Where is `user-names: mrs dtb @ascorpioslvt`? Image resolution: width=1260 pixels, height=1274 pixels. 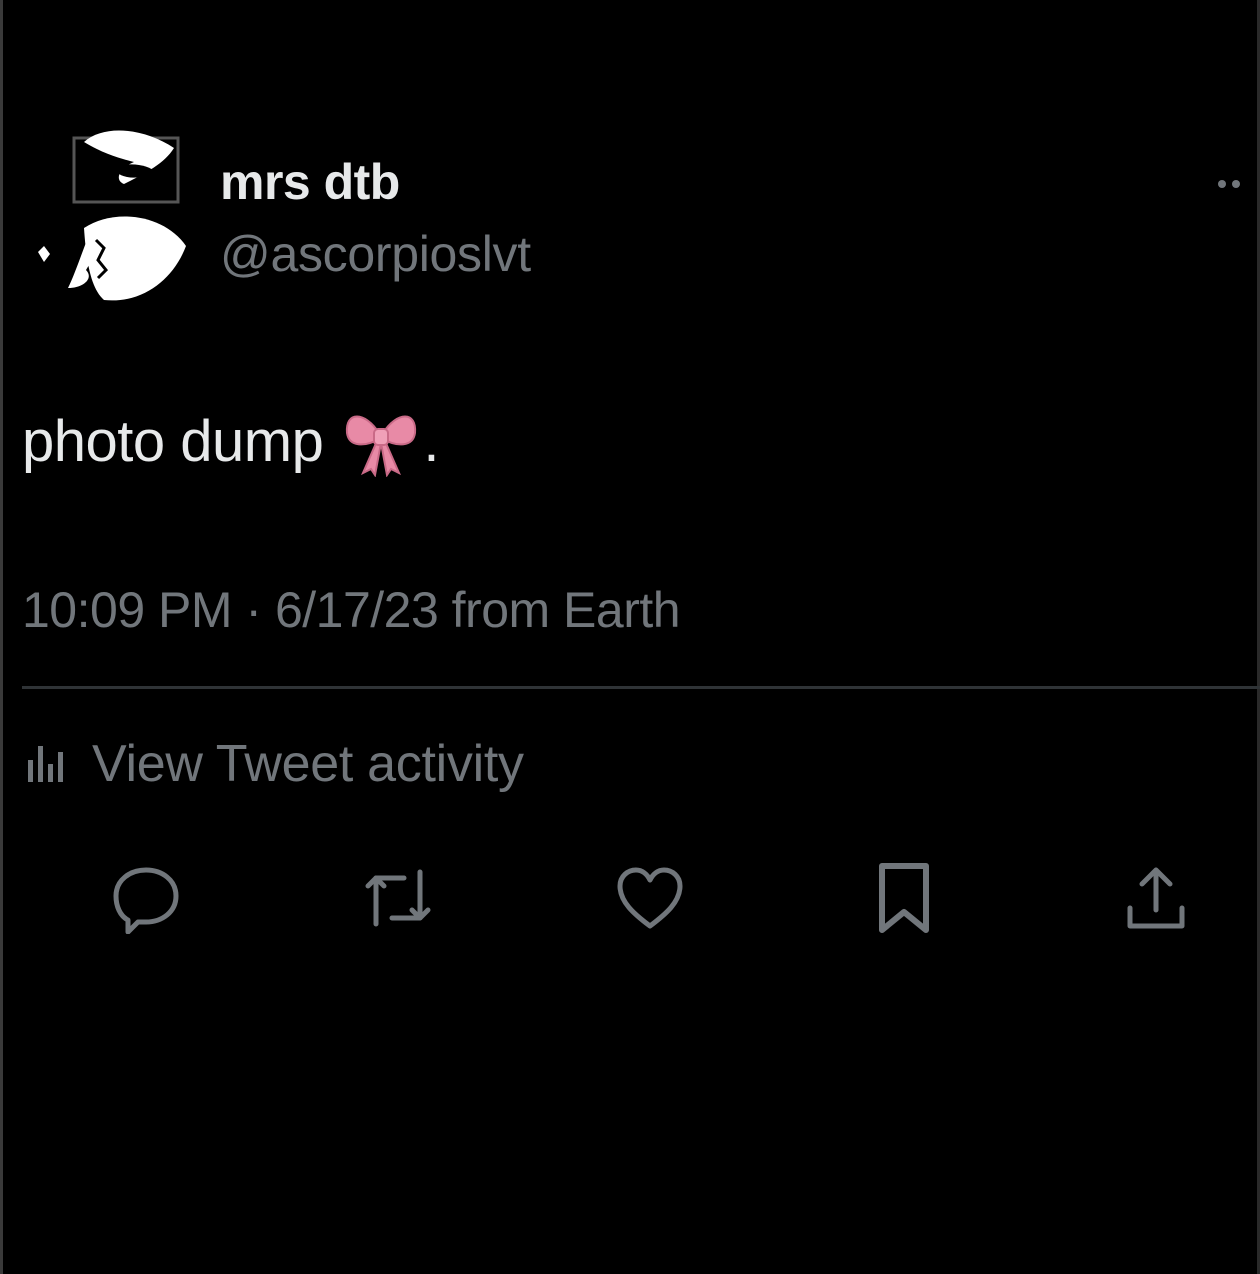
user-names: mrs dtb @ascorpioslvt is located at coordinates (375, 218).